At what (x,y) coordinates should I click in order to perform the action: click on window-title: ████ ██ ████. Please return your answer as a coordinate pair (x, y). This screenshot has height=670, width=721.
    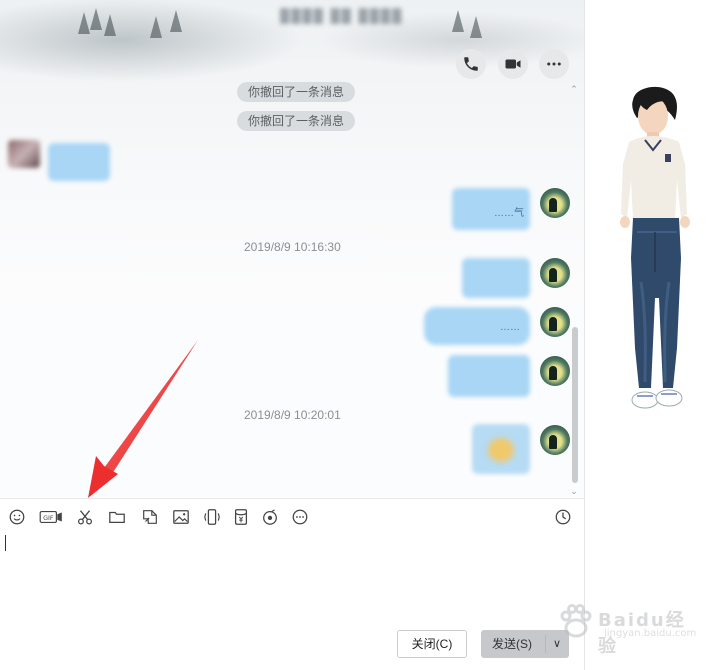
    Looking at the image, I should click on (342, 15).